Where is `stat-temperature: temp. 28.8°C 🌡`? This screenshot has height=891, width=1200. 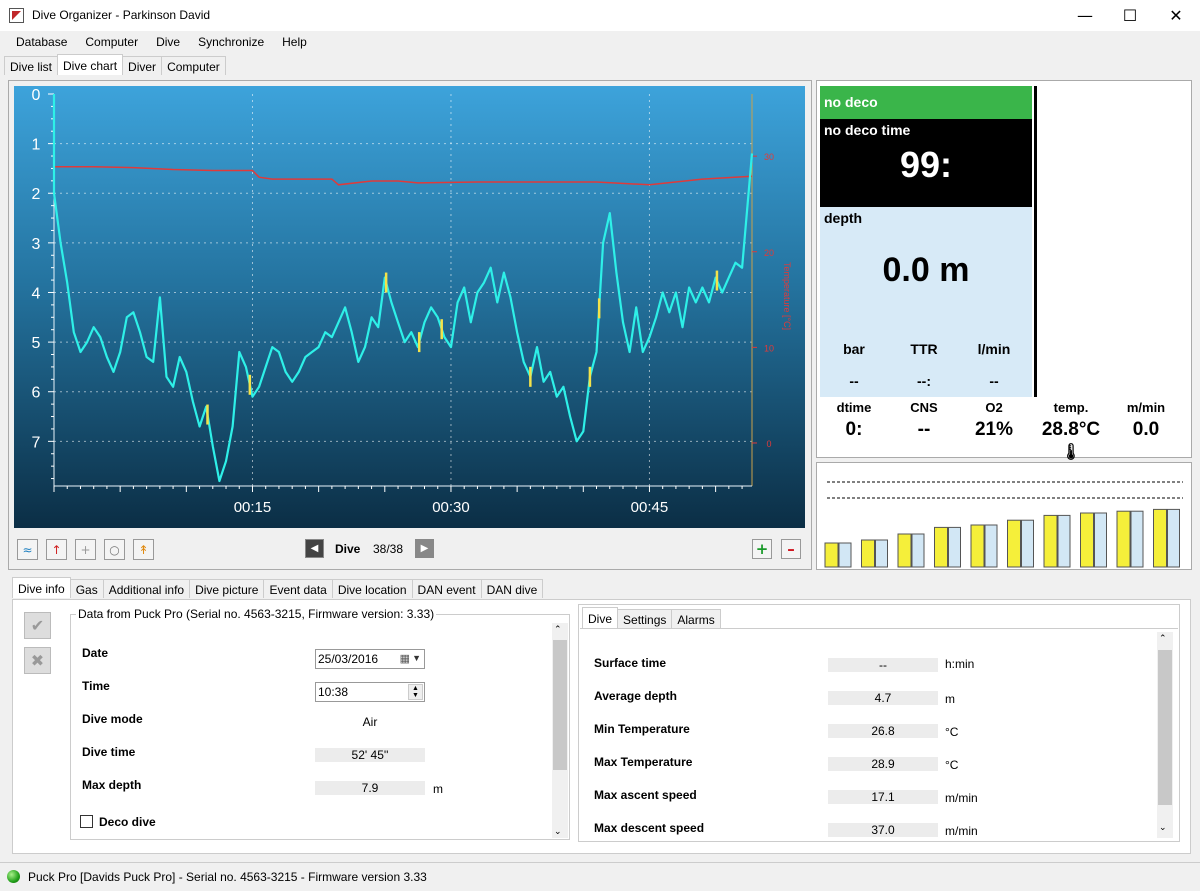 stat-temperature: temp. 28.8°C 🌡 is located at coordinates (1071, 430).